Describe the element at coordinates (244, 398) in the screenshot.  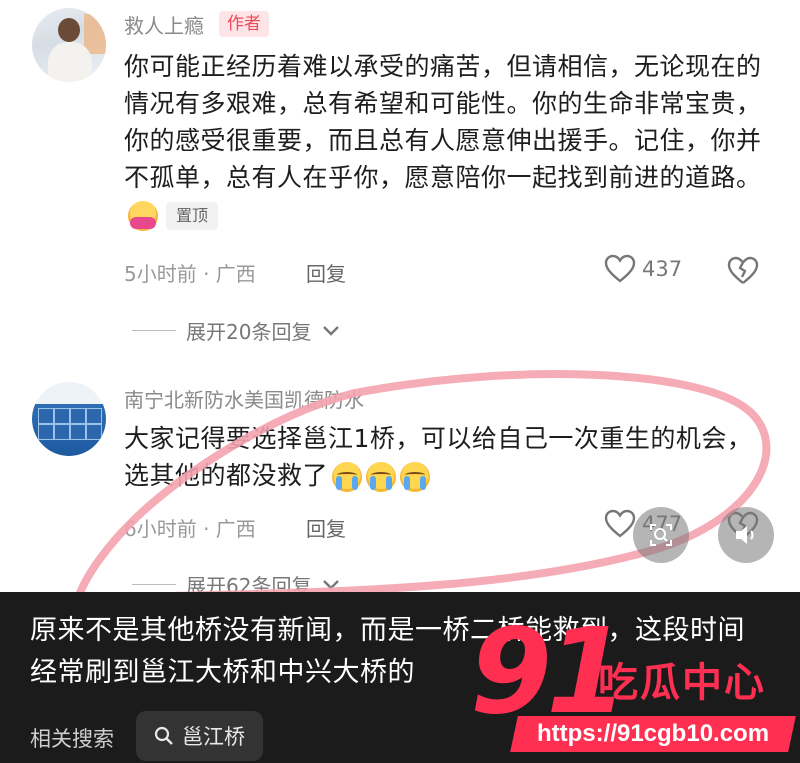
I see `comment-username: 南宁北新防水美国凯德防水` at that location.